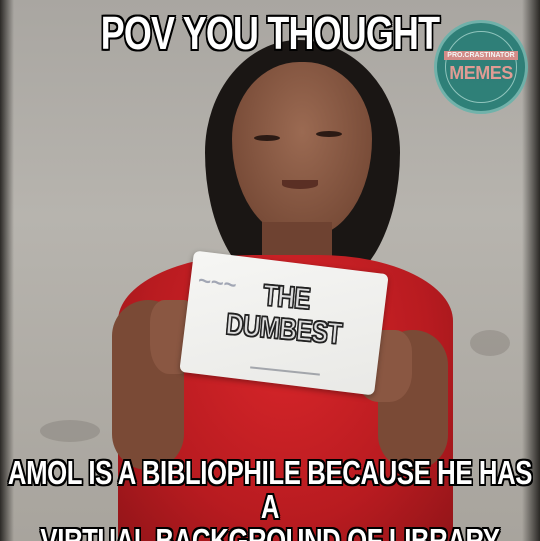 The height and width of the screenshot is (541, 540). I want to click on person-face, so click(302, 149).